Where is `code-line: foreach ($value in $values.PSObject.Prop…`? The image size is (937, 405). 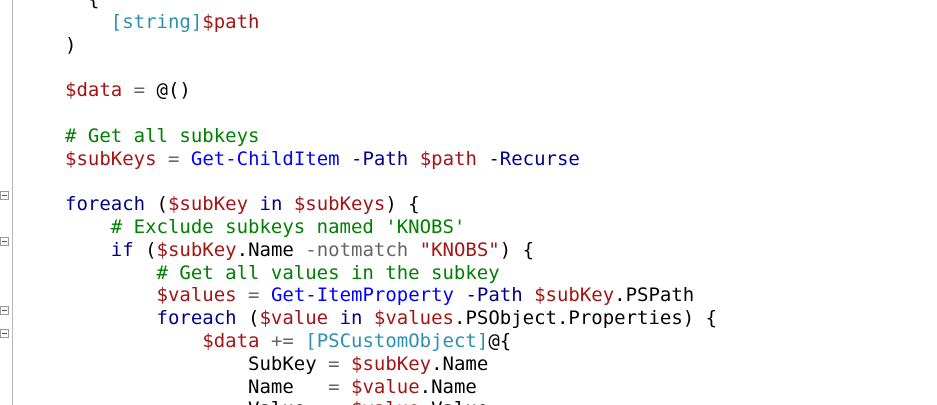 code-line: foreach ($value in $values.PSObject.Prop… is located at coordinates (391, 318).